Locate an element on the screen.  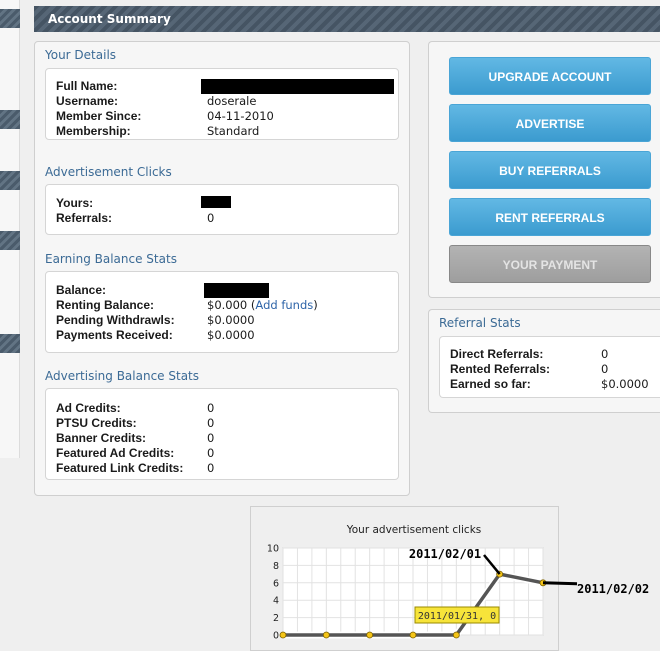
callout-line is located at coordinates (560, 583).